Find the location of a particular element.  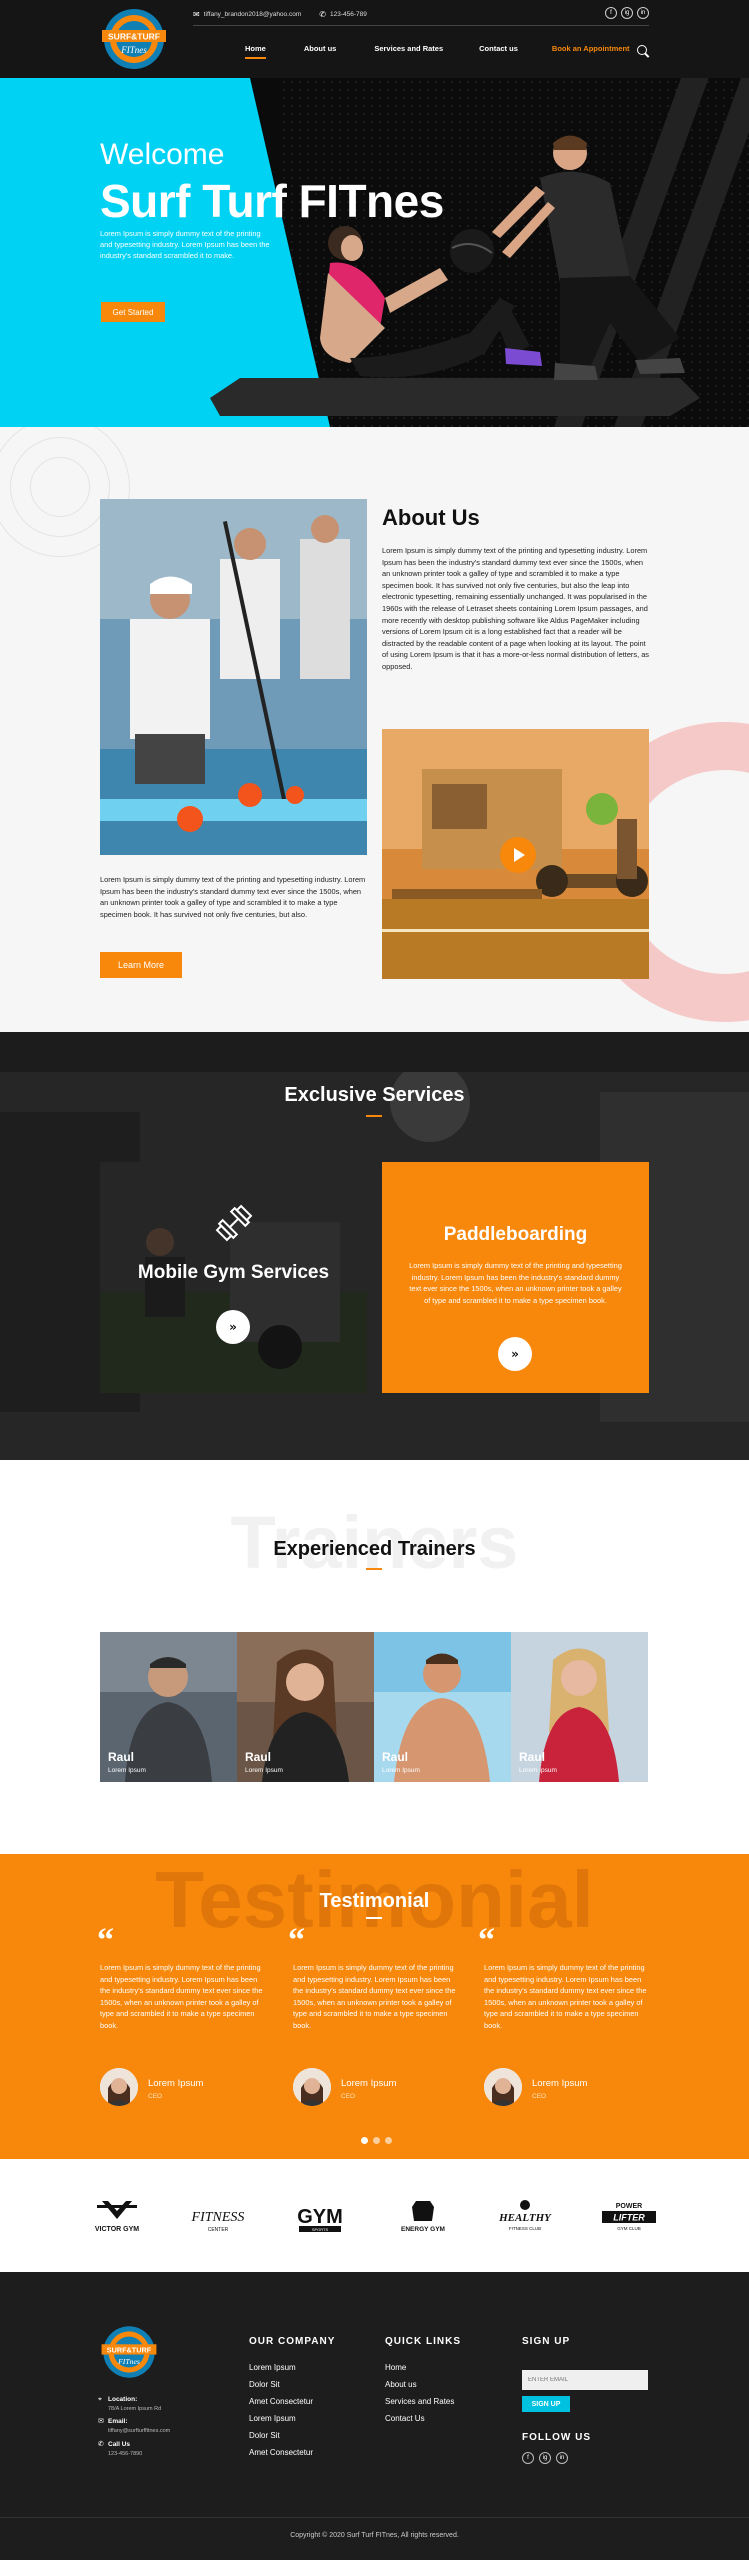

trainers-title: Experienced Trainers is located at coordinates (374, 1549).